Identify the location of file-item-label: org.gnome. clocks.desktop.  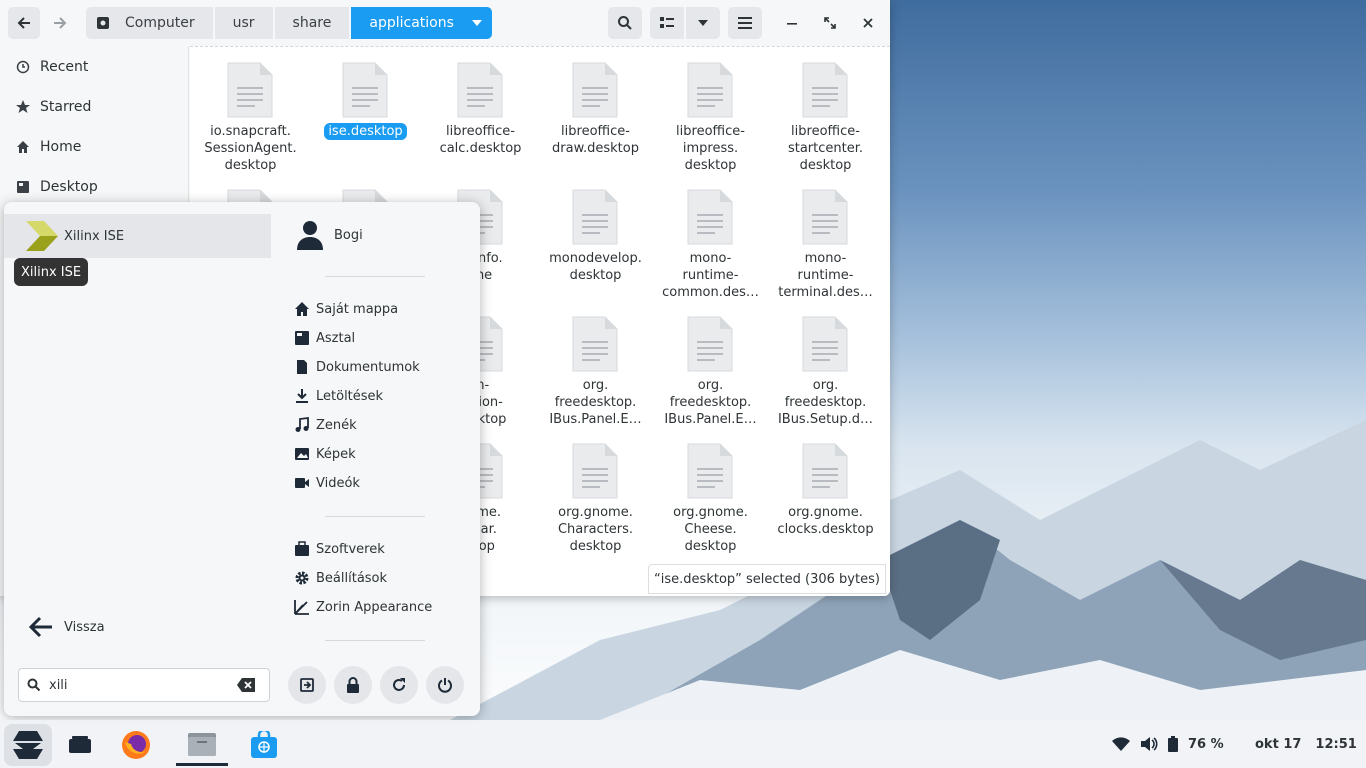
(825, 521).